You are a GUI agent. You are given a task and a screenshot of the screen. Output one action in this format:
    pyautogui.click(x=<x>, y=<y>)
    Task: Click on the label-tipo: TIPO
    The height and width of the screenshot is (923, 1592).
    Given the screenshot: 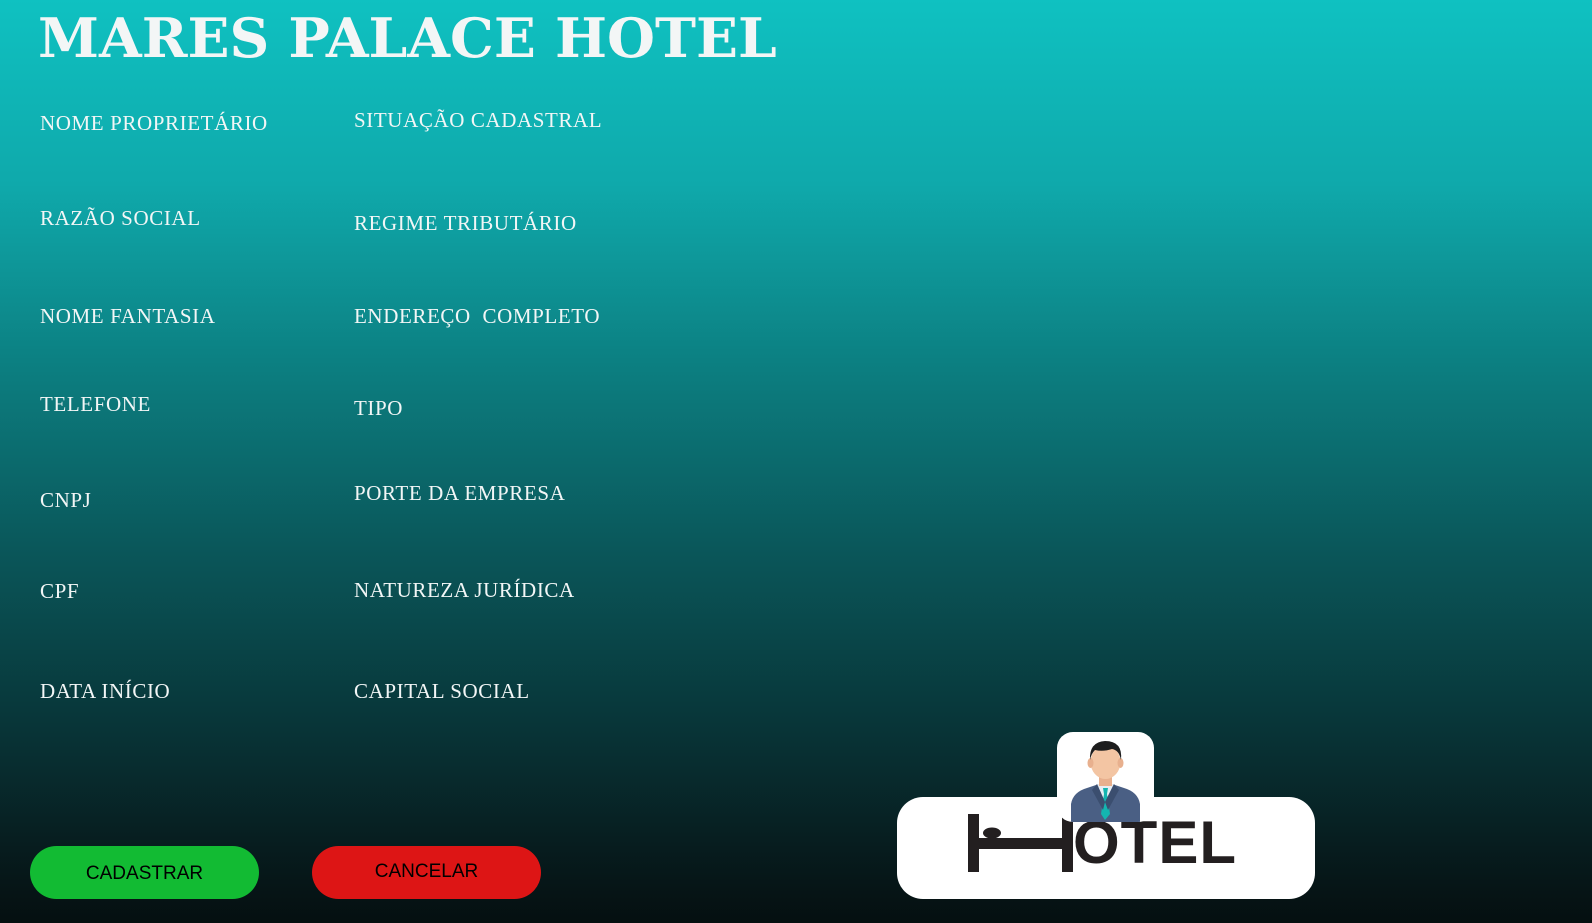 What is the action you would take?
    pyautogui.click(x=379, y=408)
    